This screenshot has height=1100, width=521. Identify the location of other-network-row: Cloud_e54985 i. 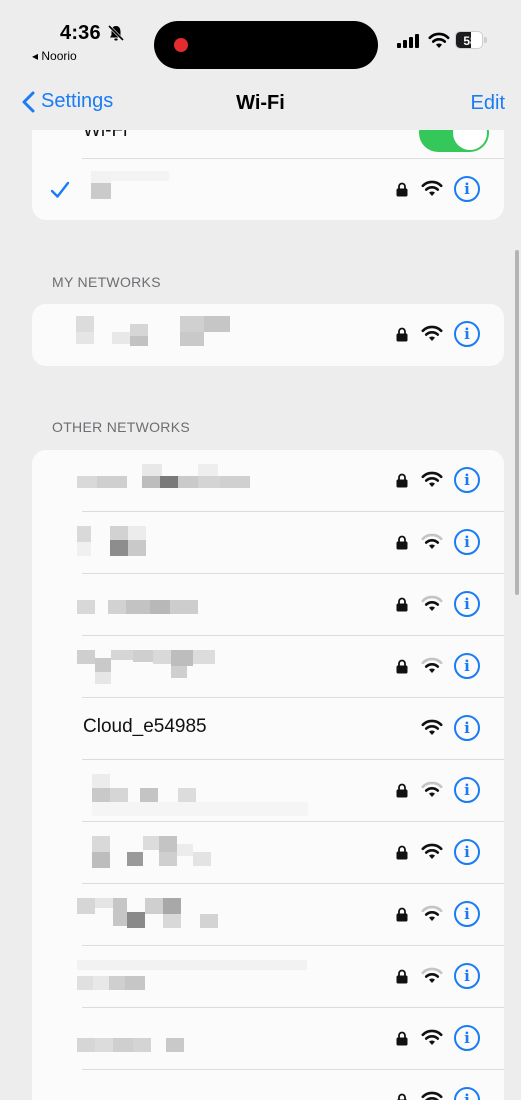
(268, 729).